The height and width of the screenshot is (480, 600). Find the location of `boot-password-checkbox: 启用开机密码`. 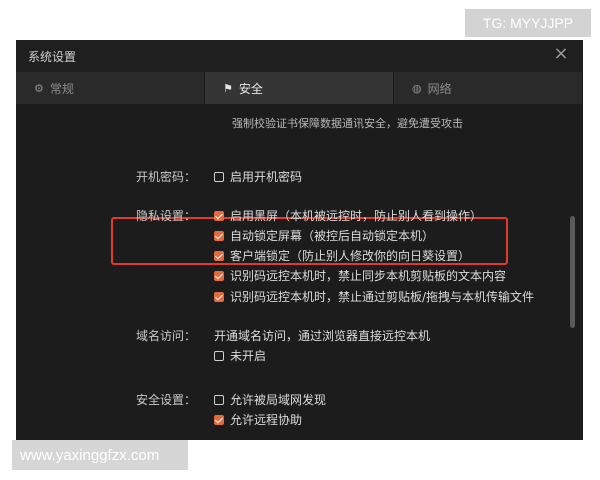

boot-password-checkbox: 启用开机密码 is located at coordinates (258, 176).